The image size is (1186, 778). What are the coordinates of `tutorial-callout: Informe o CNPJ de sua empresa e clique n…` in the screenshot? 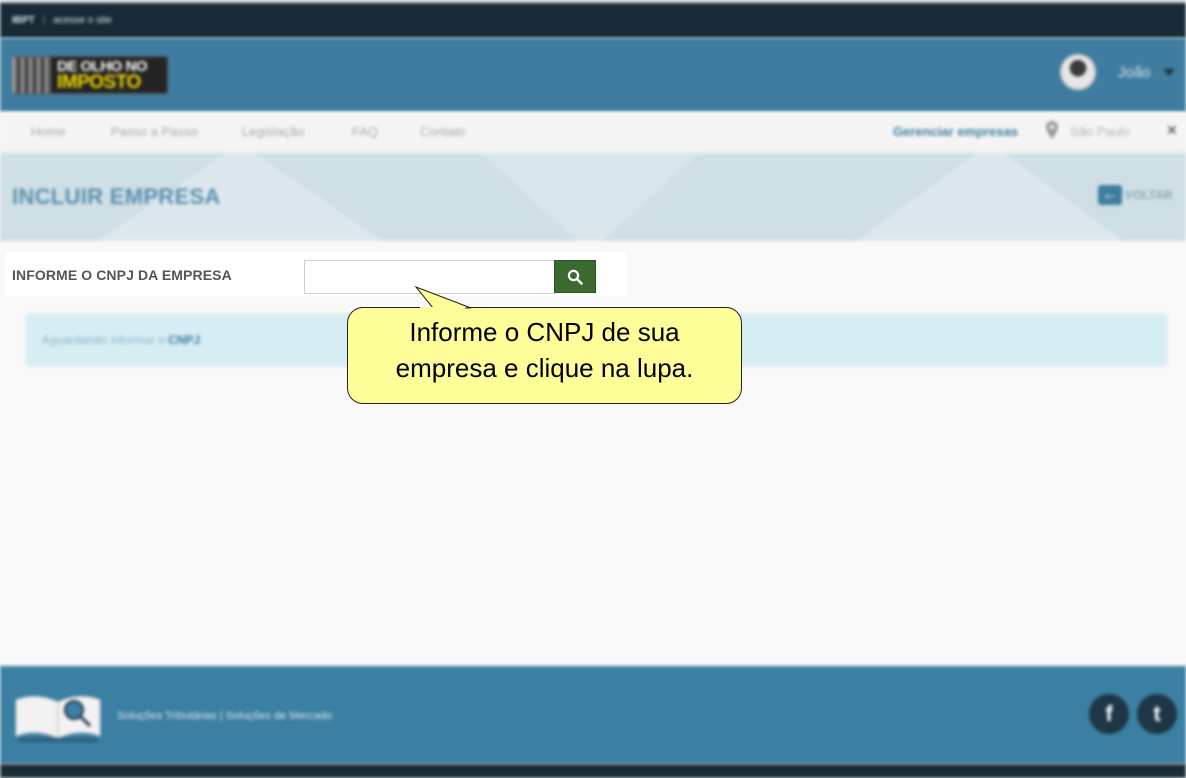 It's located at (544, 355).